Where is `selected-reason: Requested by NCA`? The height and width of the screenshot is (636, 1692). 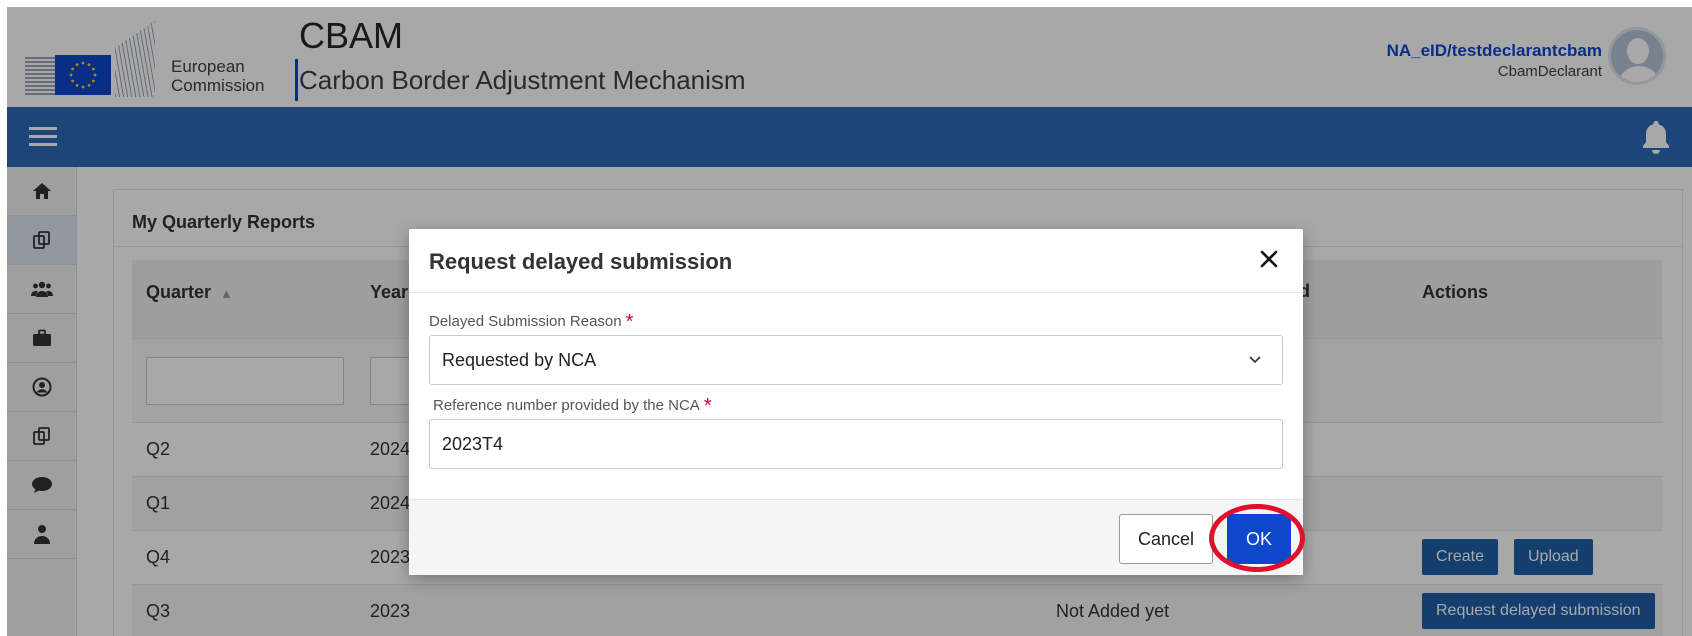 selected-reason: Requested by NCA is located at coordinates (519, 360).